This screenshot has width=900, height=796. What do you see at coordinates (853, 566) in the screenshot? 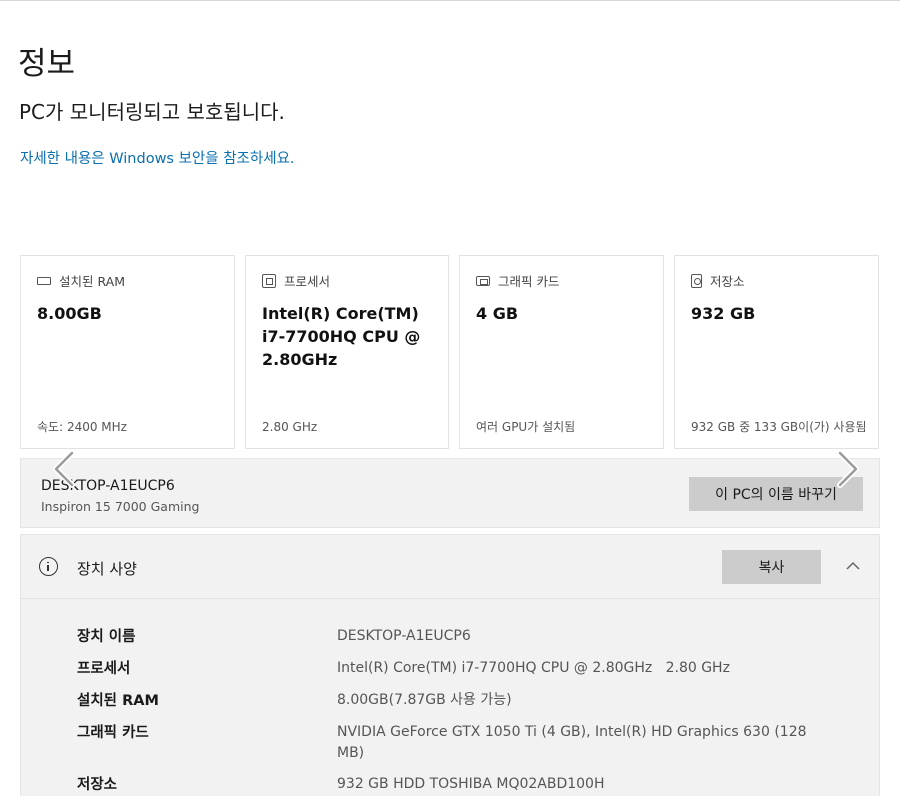
I see `chevron-up-icon` at bounding box center [853, 566].